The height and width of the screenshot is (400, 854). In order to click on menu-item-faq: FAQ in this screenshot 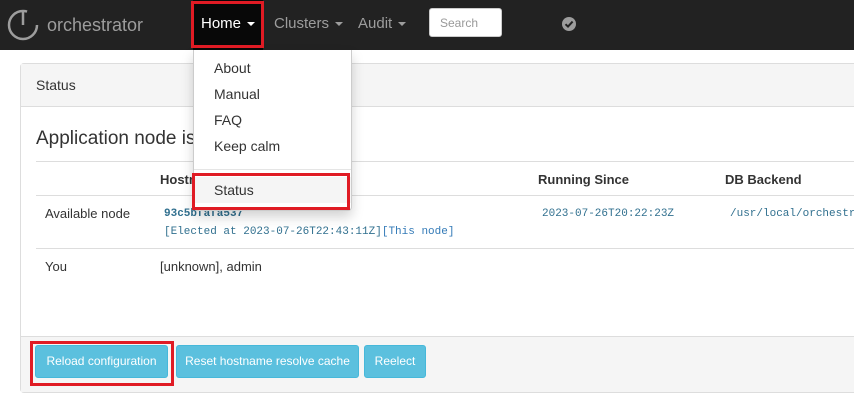, I will do `click(272, 120)`.